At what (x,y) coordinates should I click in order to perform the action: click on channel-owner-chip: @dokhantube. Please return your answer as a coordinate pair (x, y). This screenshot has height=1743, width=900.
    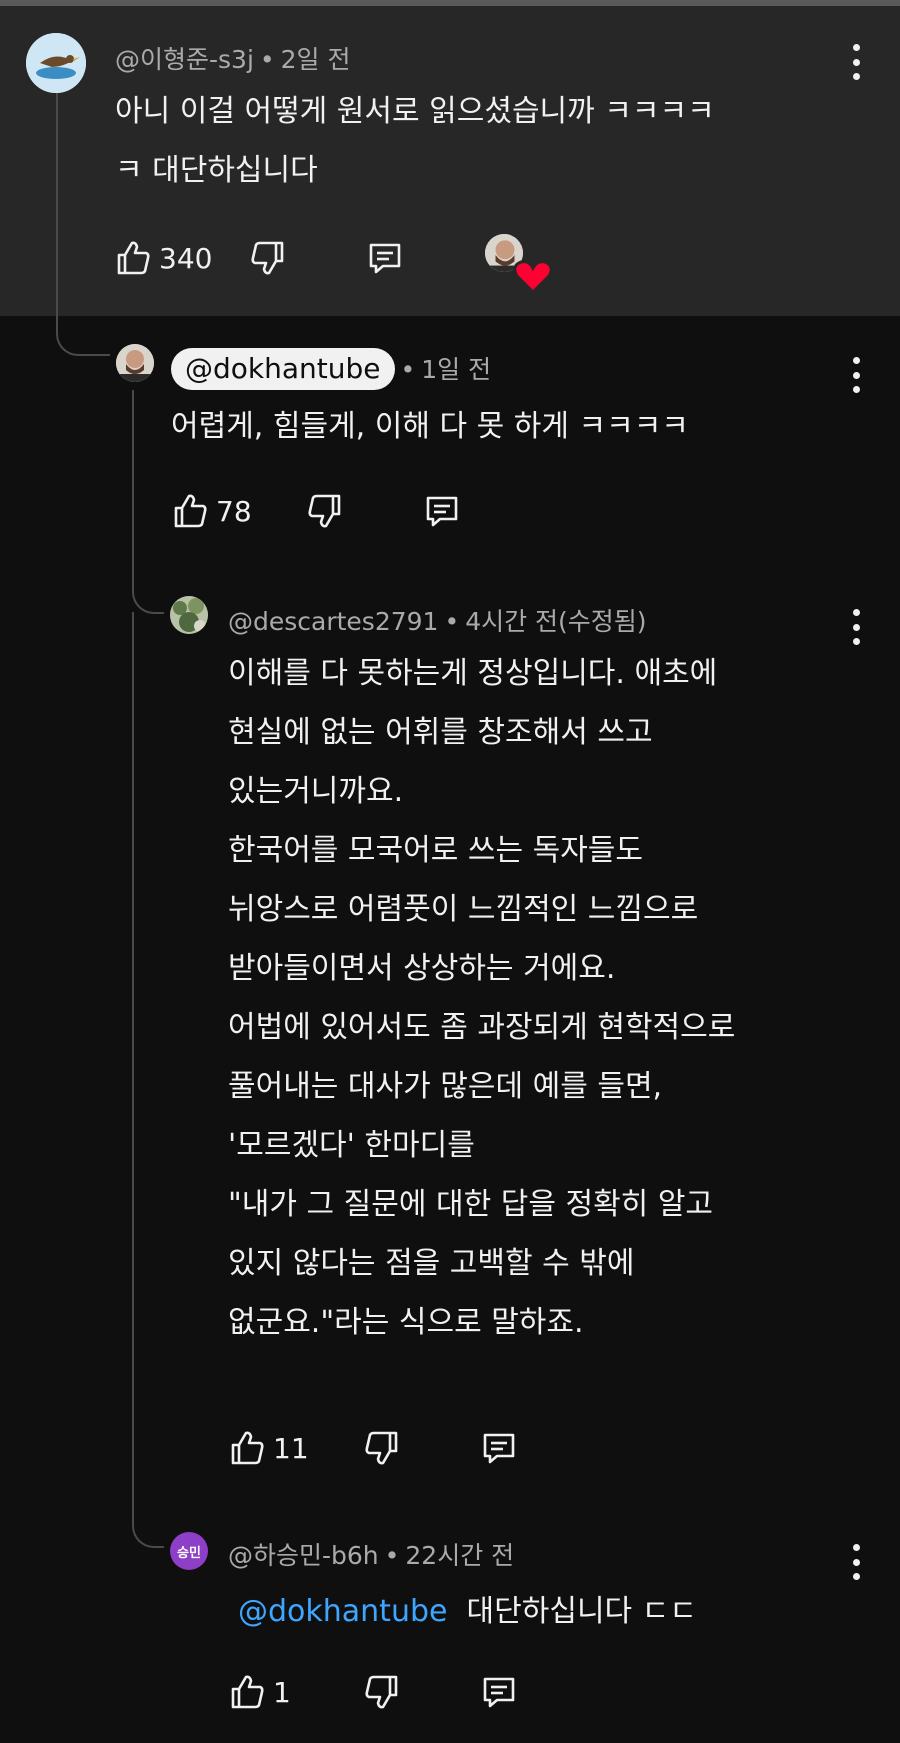
    Looking at the image, I should click on (283, 369).